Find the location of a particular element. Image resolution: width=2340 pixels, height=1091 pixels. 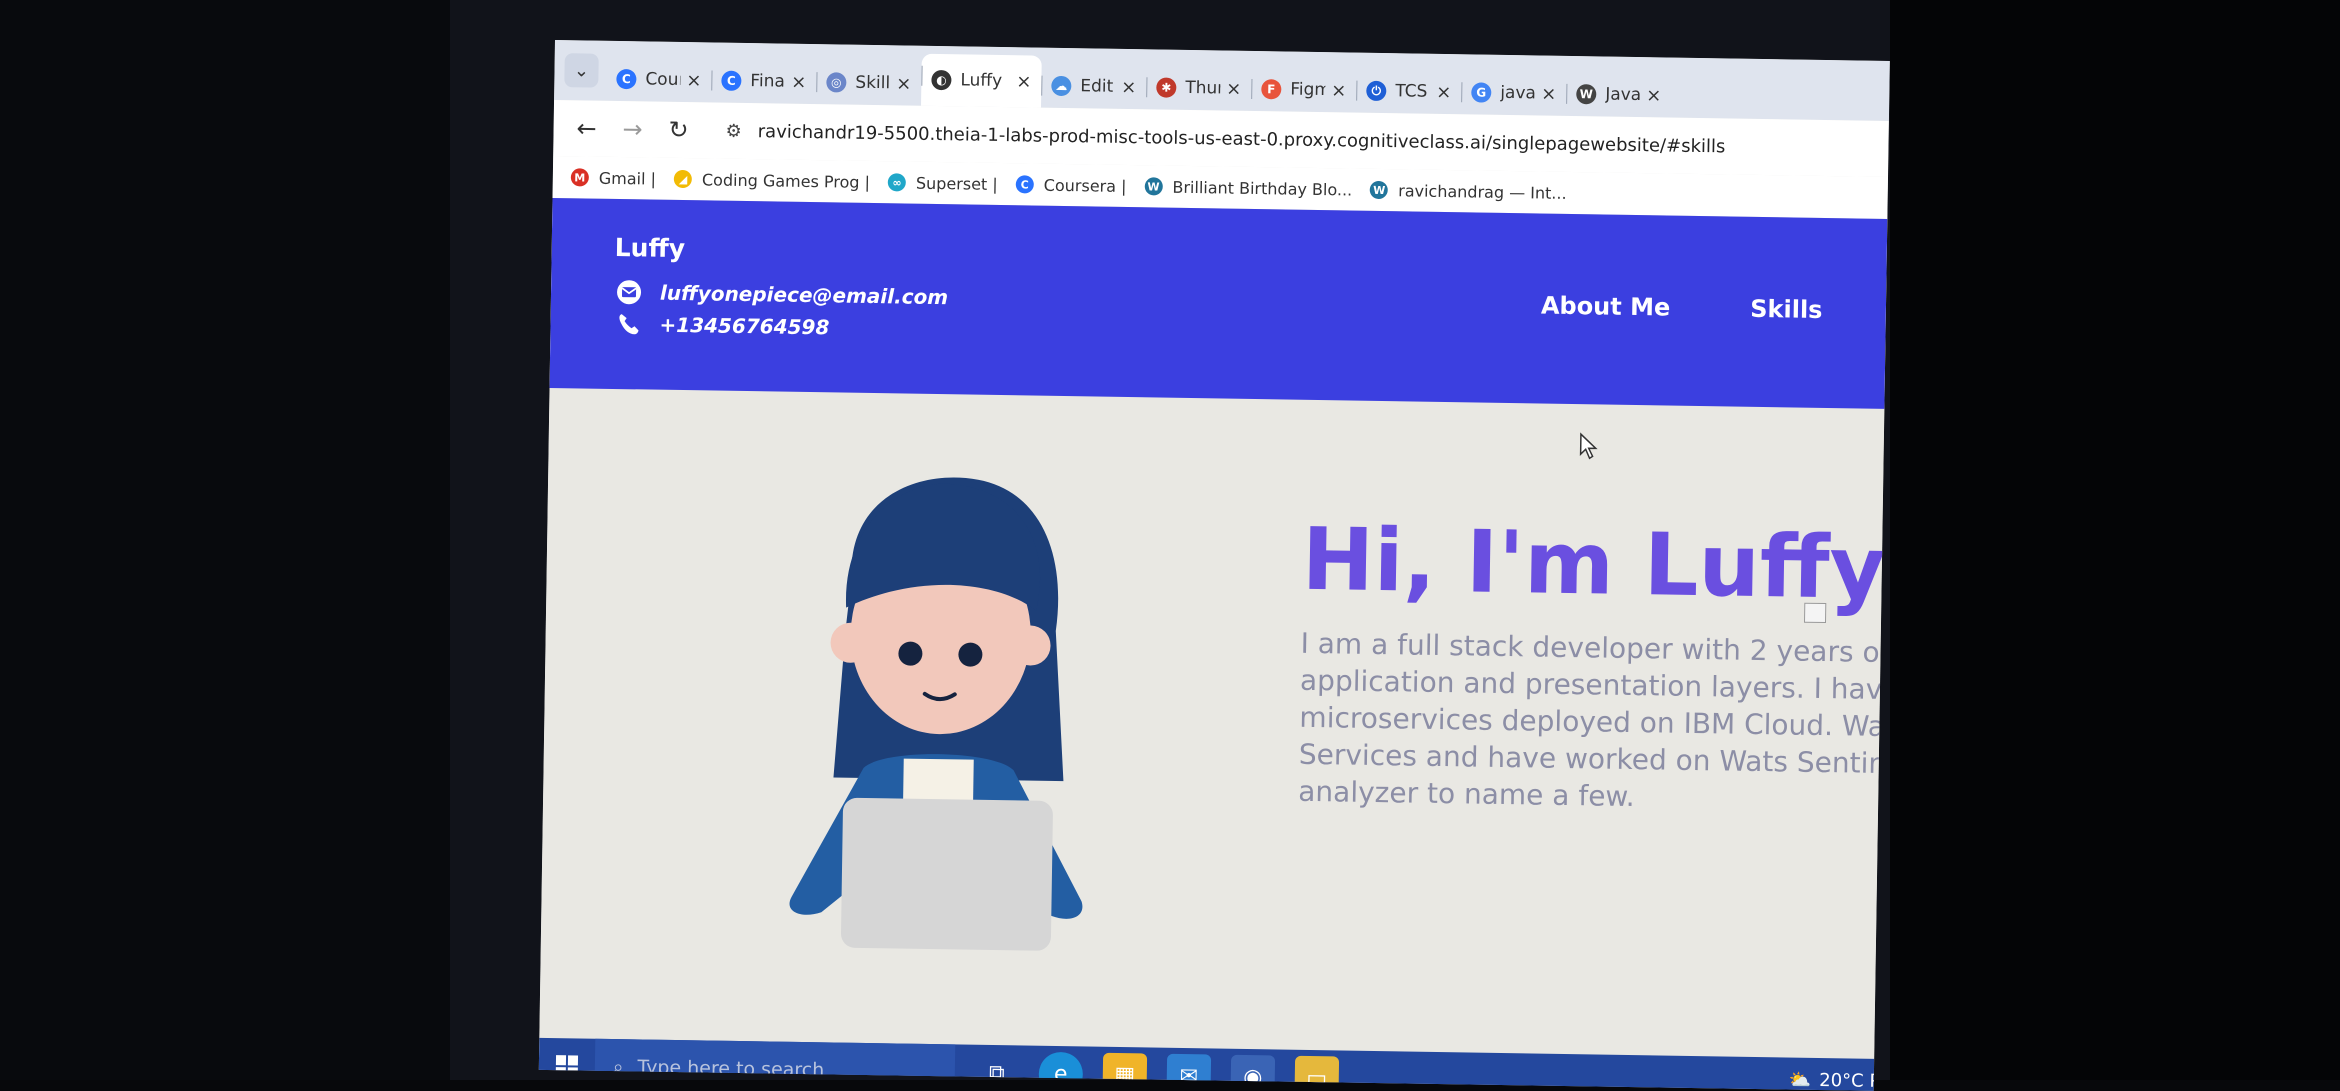

browser-tab: ◐ Luffy × is located at coordinates (981, 80).